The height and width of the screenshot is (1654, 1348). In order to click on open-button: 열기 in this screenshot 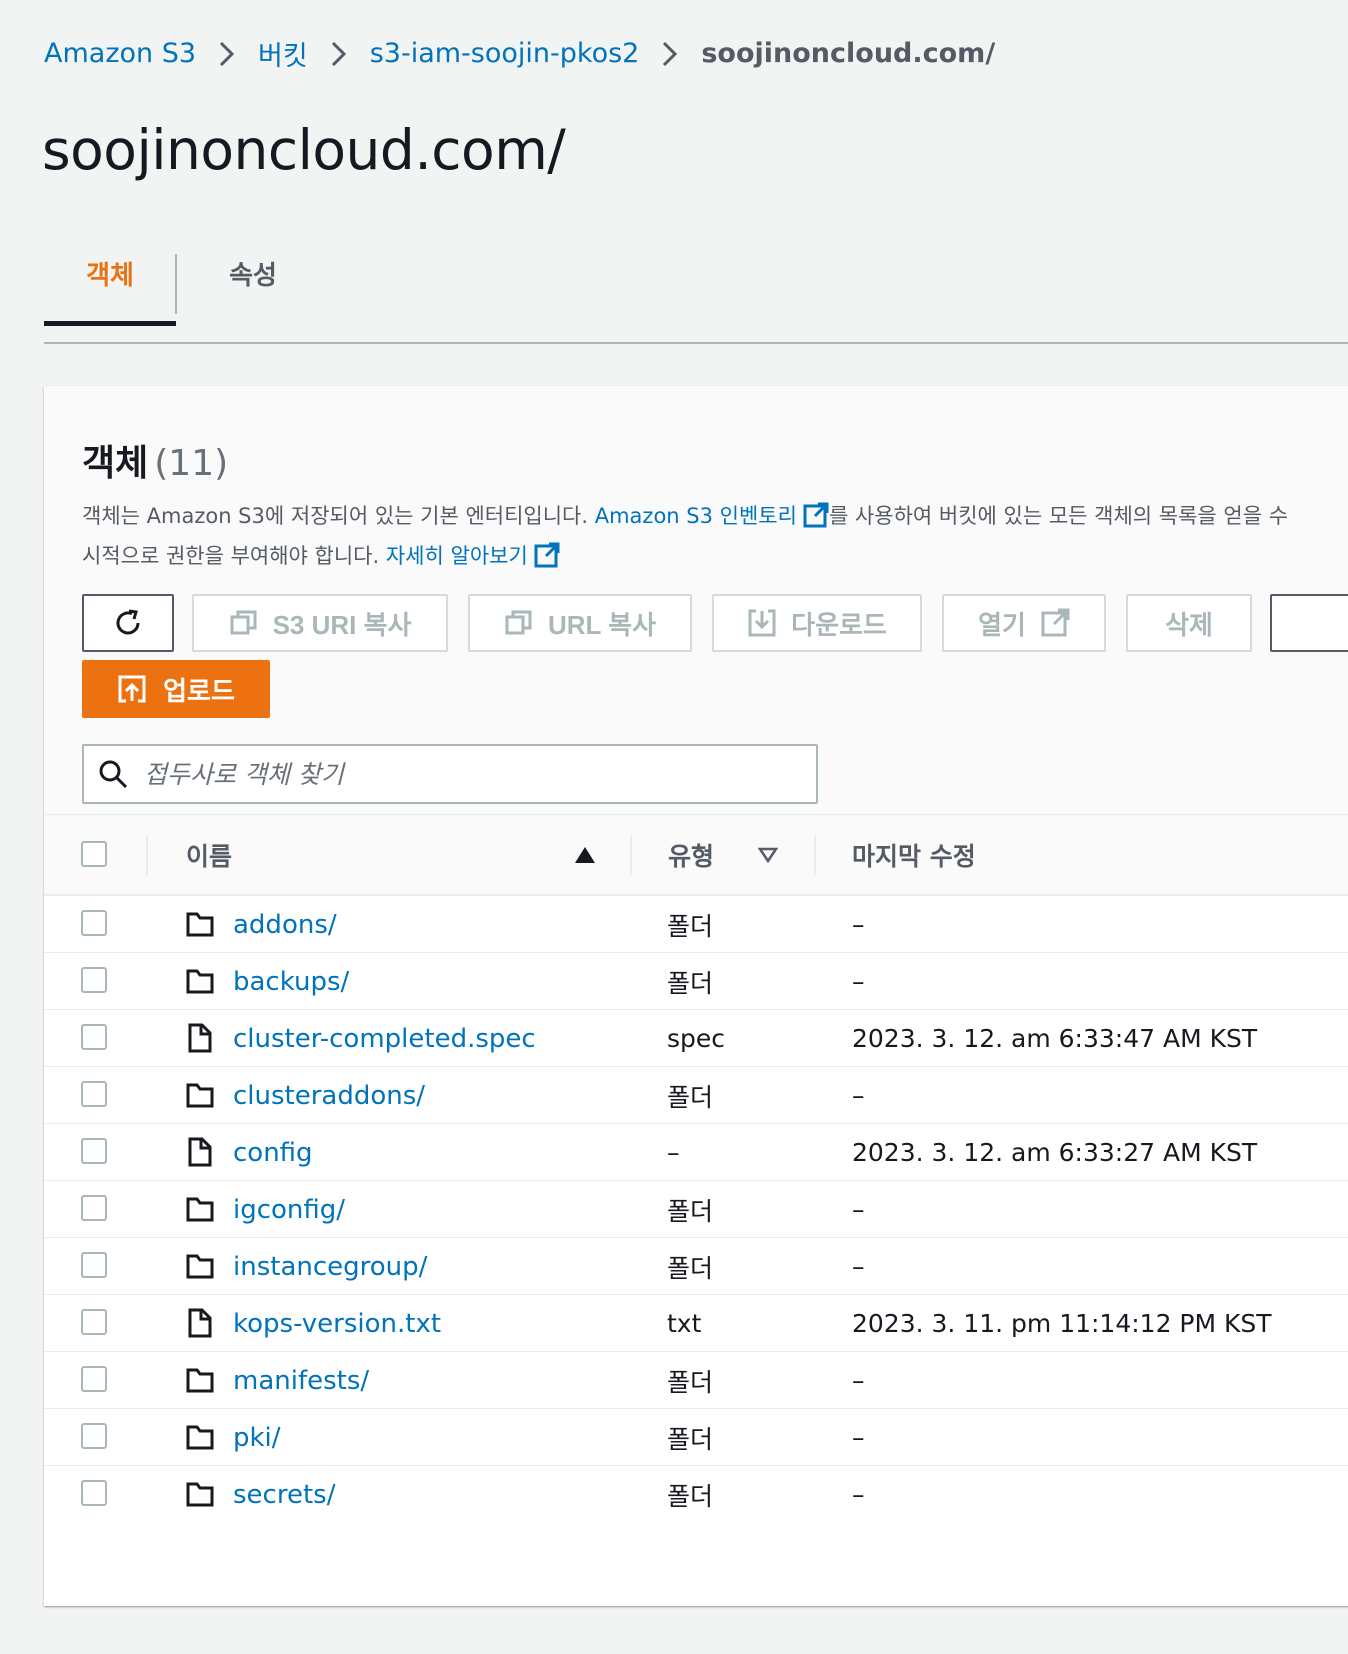, I will do `click(1024, 623)`.